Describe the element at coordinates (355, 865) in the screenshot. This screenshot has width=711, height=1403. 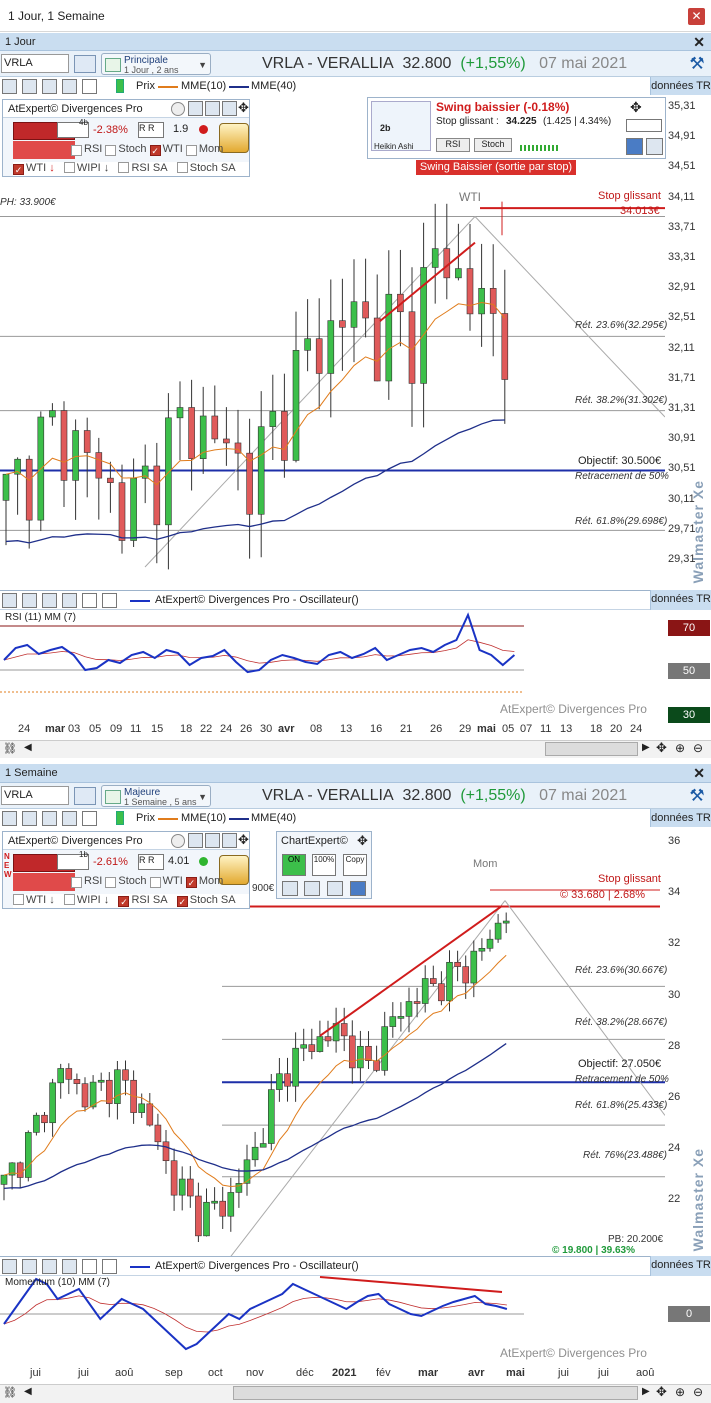
I see `chartexpert-copy-button: Copy` at that location.